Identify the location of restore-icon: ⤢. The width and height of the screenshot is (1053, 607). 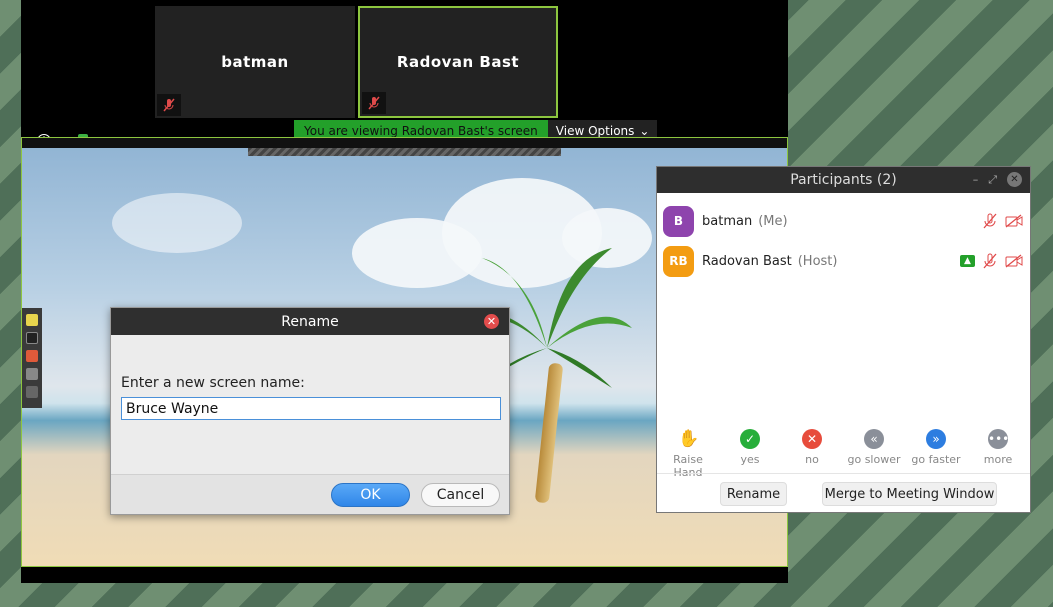
(992, 180).